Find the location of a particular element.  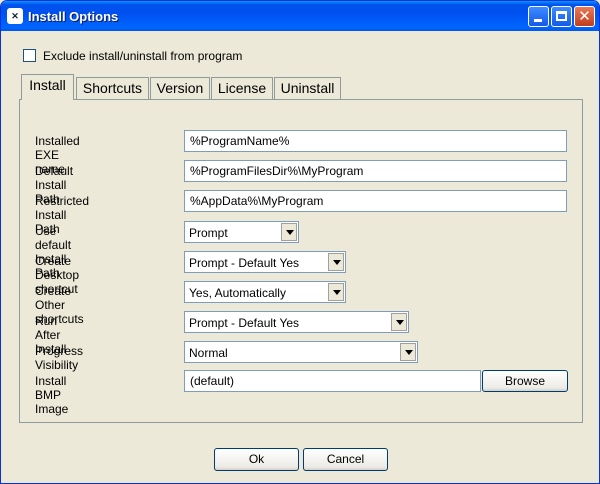

use-default-path-select: Prompt is located at coordinates (241, 232).